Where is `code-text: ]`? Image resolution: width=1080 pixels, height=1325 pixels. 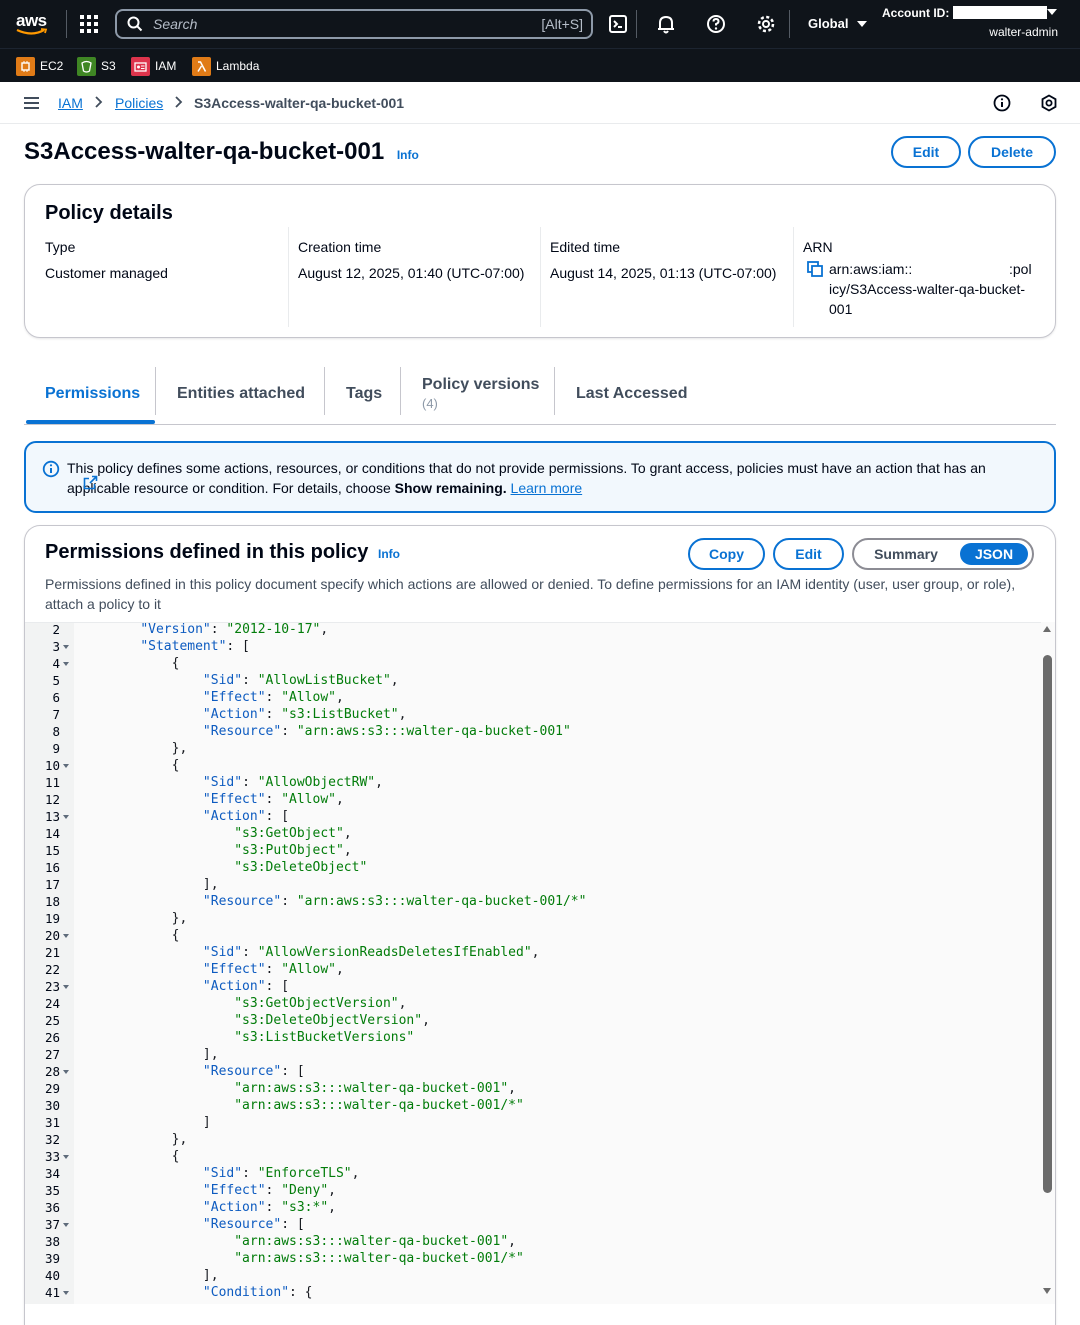
code-text: ] is located at coordinates (160, 1122).